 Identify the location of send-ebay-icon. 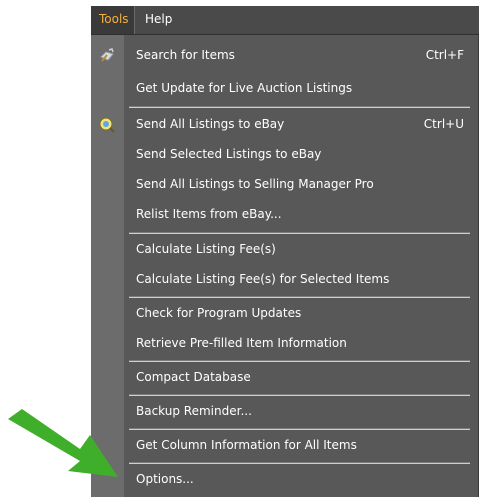
(107, 124).